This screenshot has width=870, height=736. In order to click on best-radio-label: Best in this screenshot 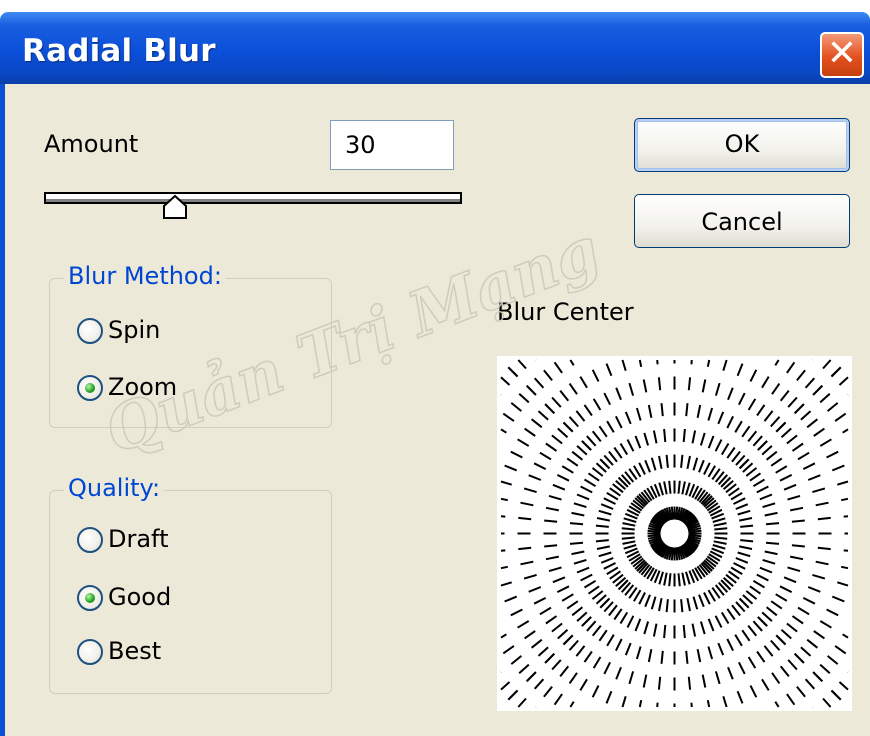, I will do `click(134, 651)`.